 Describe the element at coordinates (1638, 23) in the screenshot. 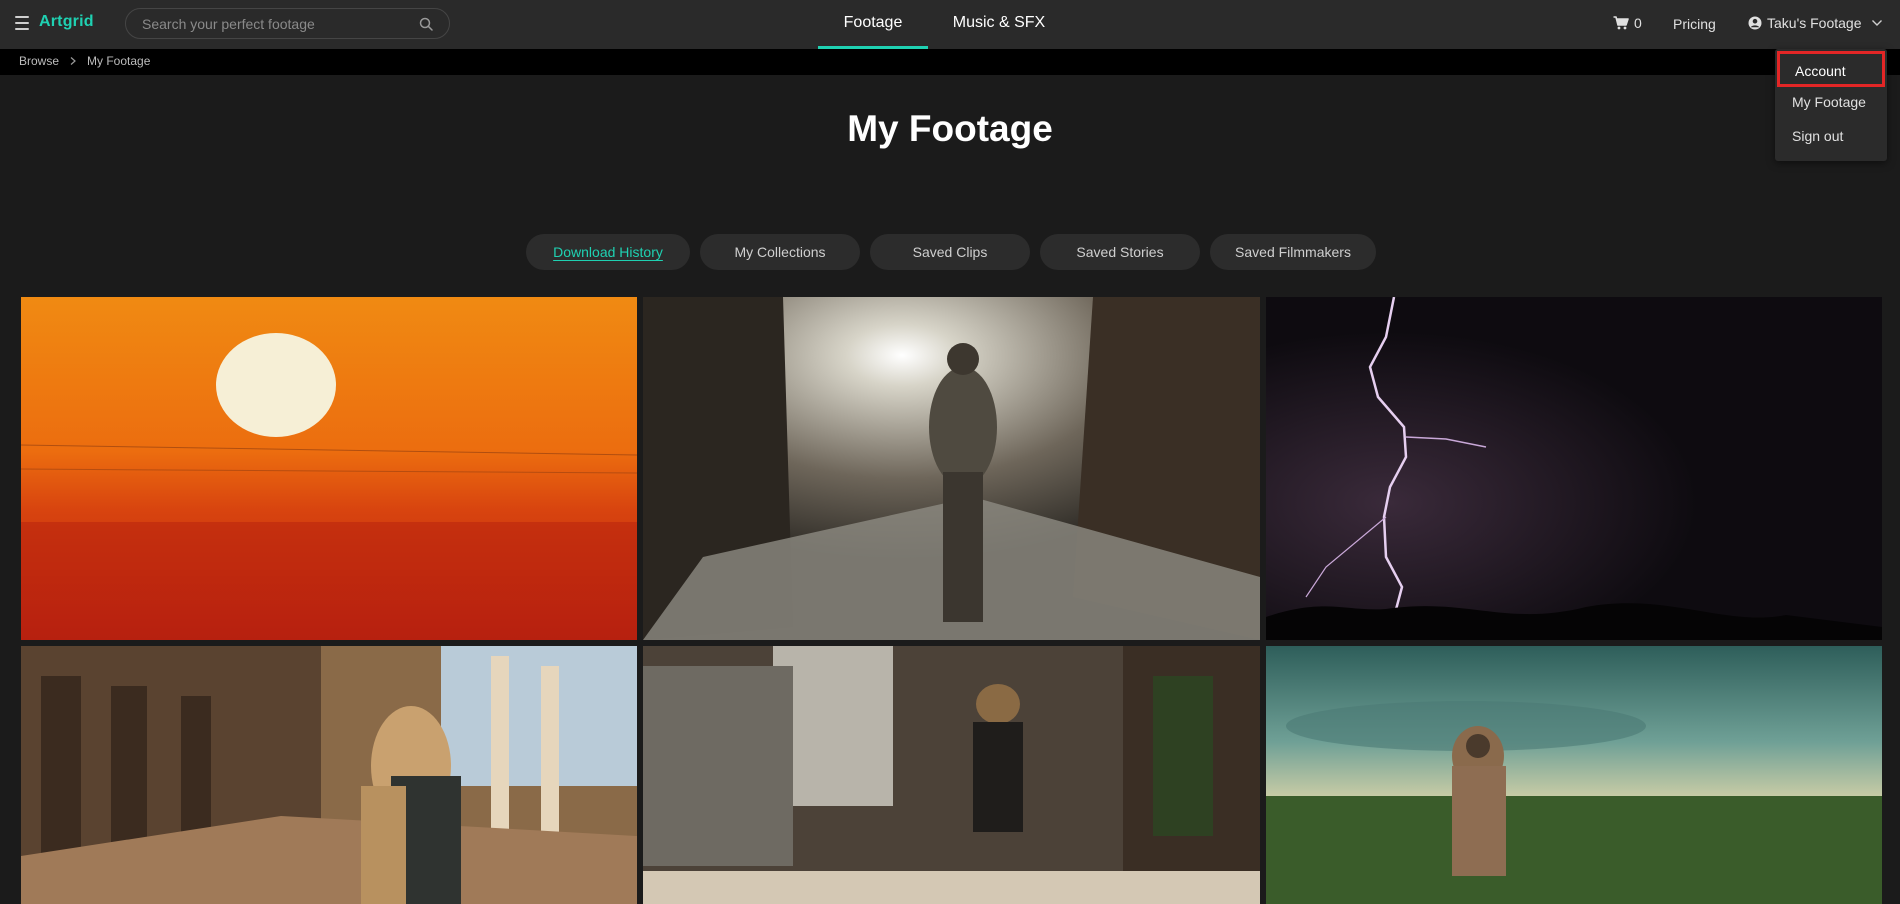

I see `cart-count: 0` at that location.